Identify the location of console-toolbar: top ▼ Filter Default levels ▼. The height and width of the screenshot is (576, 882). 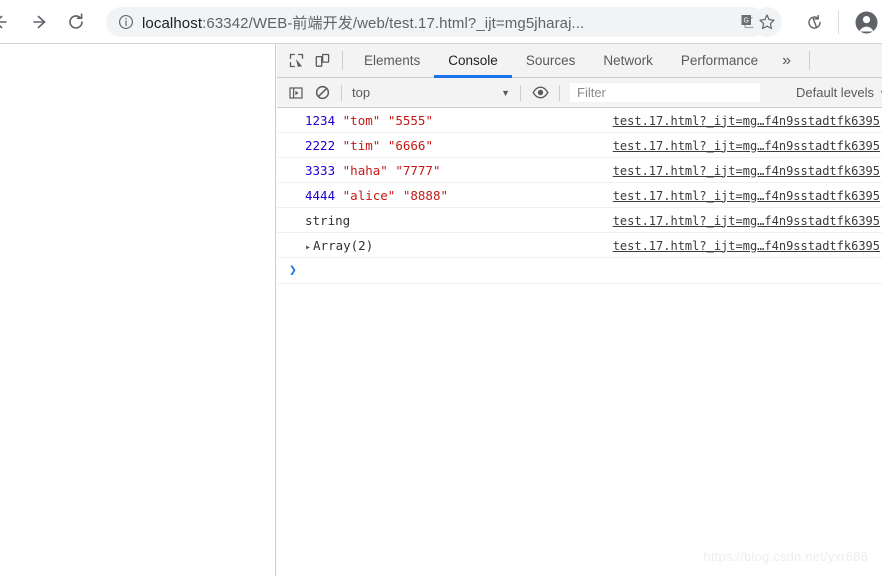
(579, 93).